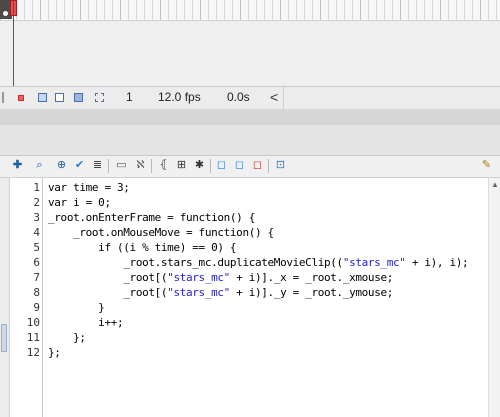 Image resolution: width=500 pixels, height=417 pixels. What do you see at coordinates (39, 165) in the screenshot?
I see `find-icon: ⌕` at bounding box center [39, 165].